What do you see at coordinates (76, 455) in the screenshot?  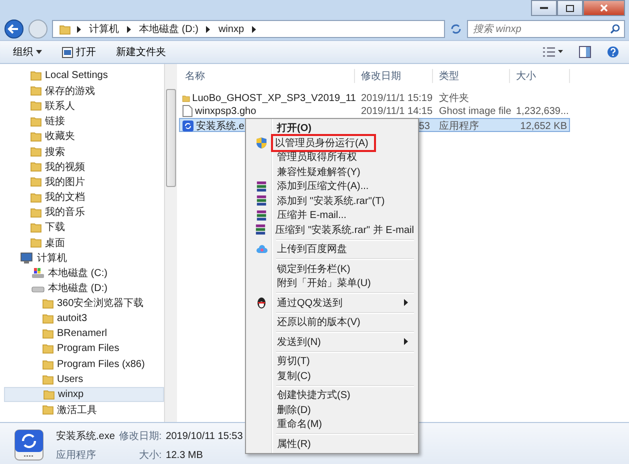 I see `file-type: 应用程序` at bounding box center [76, 455].